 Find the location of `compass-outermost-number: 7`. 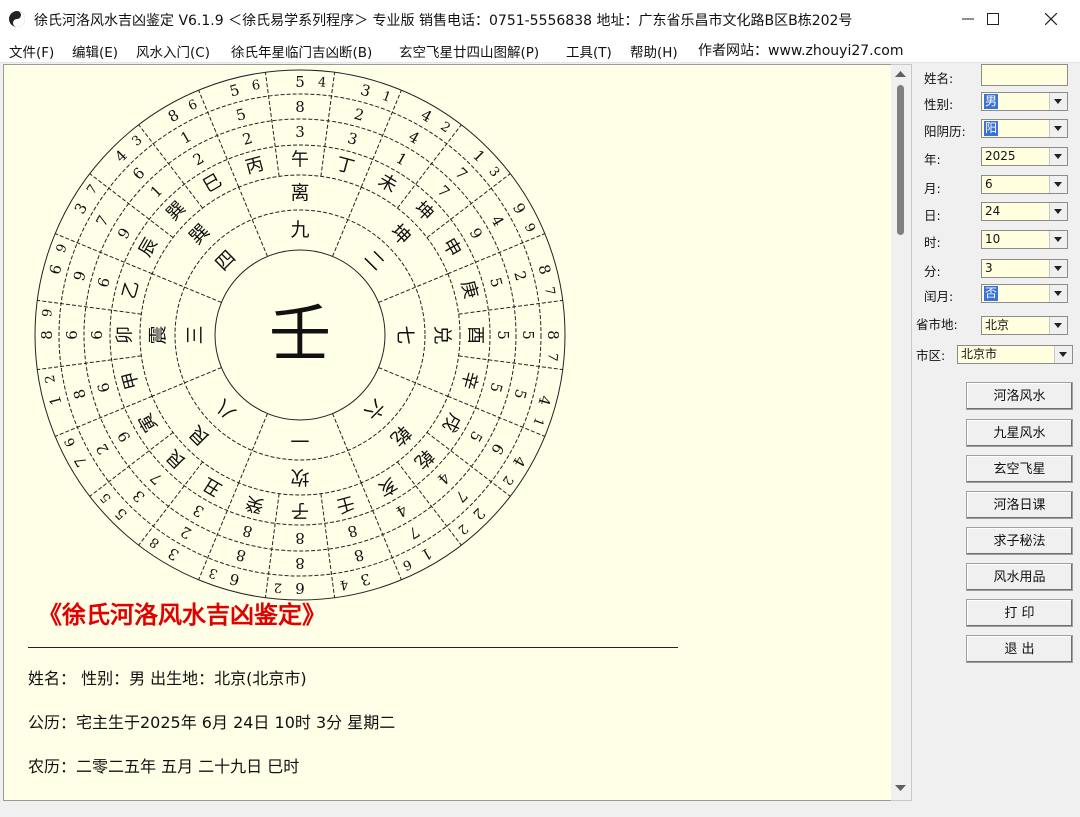

compass-outermost-number: 7 is located at coordinates (92, 189).